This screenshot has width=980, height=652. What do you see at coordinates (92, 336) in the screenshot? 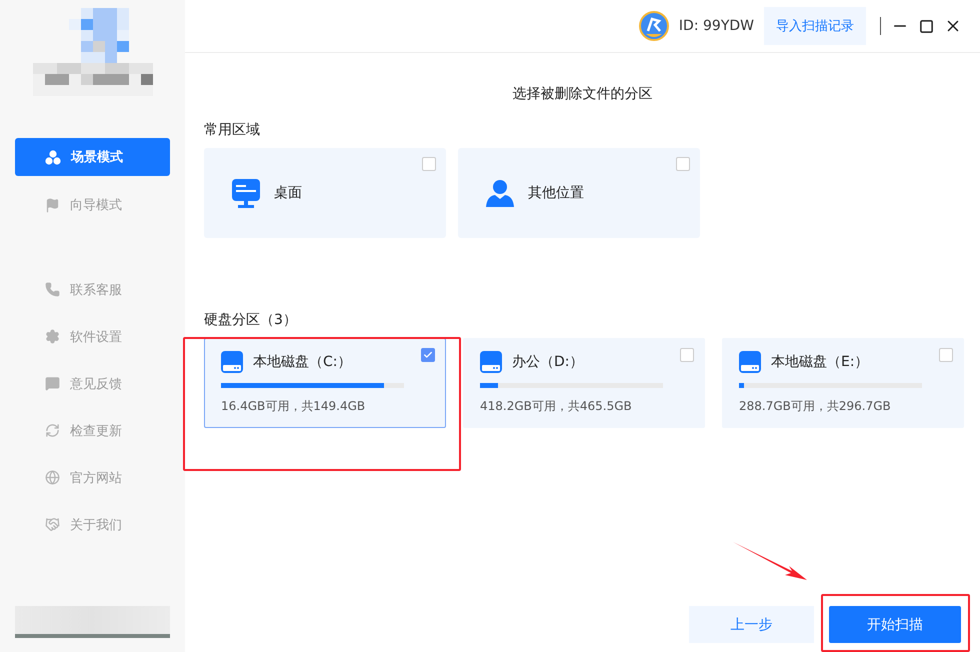
I see `sidebar-link: 软件设置` at bounding box center [92, 336].